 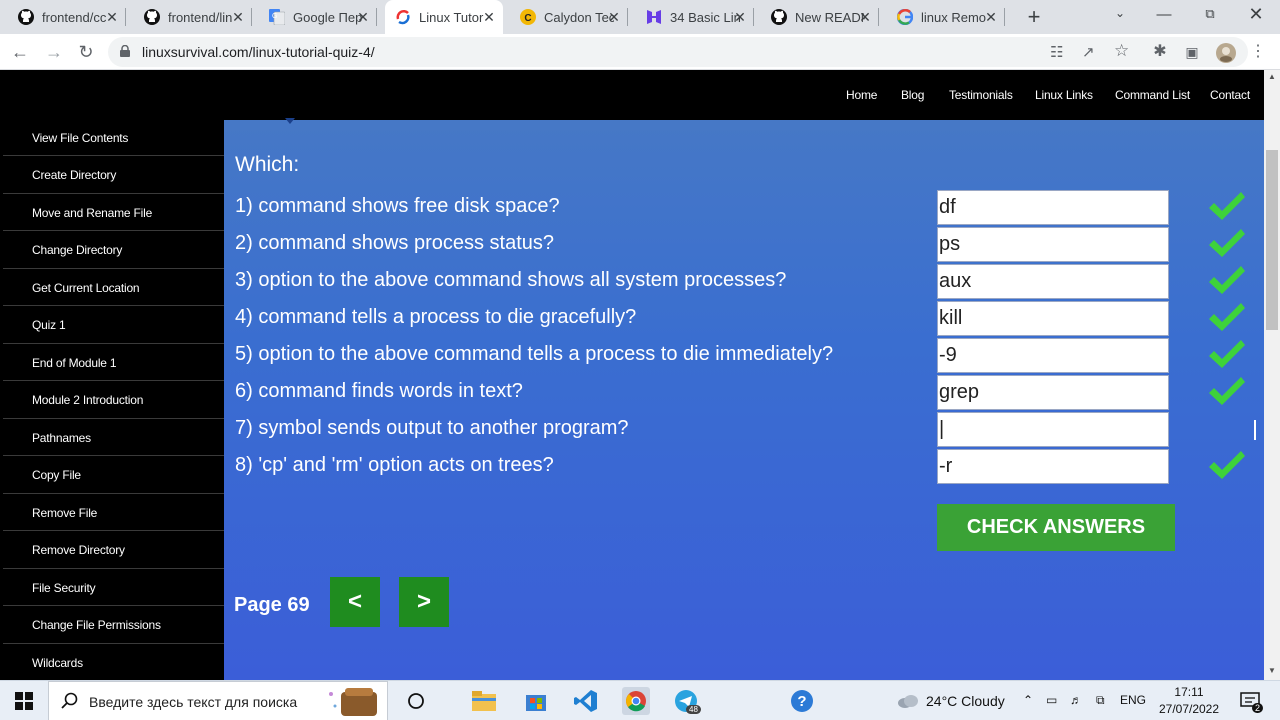 What do you see at coordinates (24, 701) in the screenshot?
I see `windows-start-icon` at bounding box center [24, 701].